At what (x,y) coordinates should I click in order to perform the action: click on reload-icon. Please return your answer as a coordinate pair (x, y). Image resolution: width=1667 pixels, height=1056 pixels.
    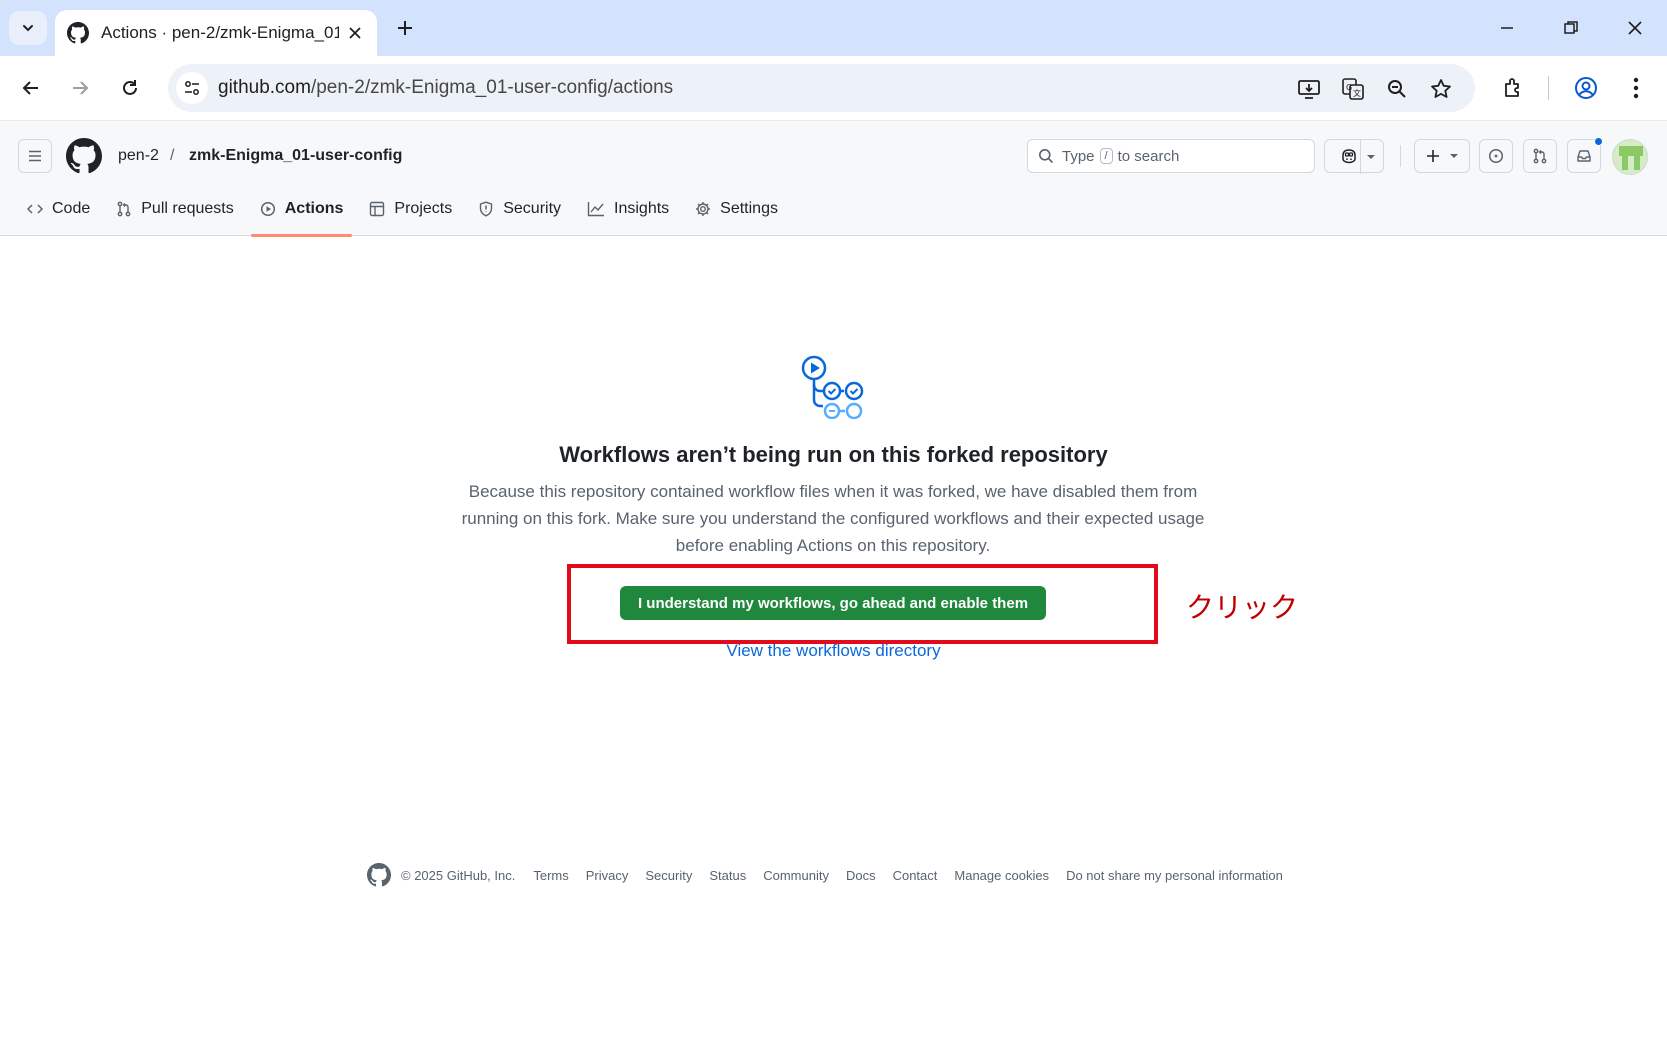
    Looking at the image, I should click on (130, 88).